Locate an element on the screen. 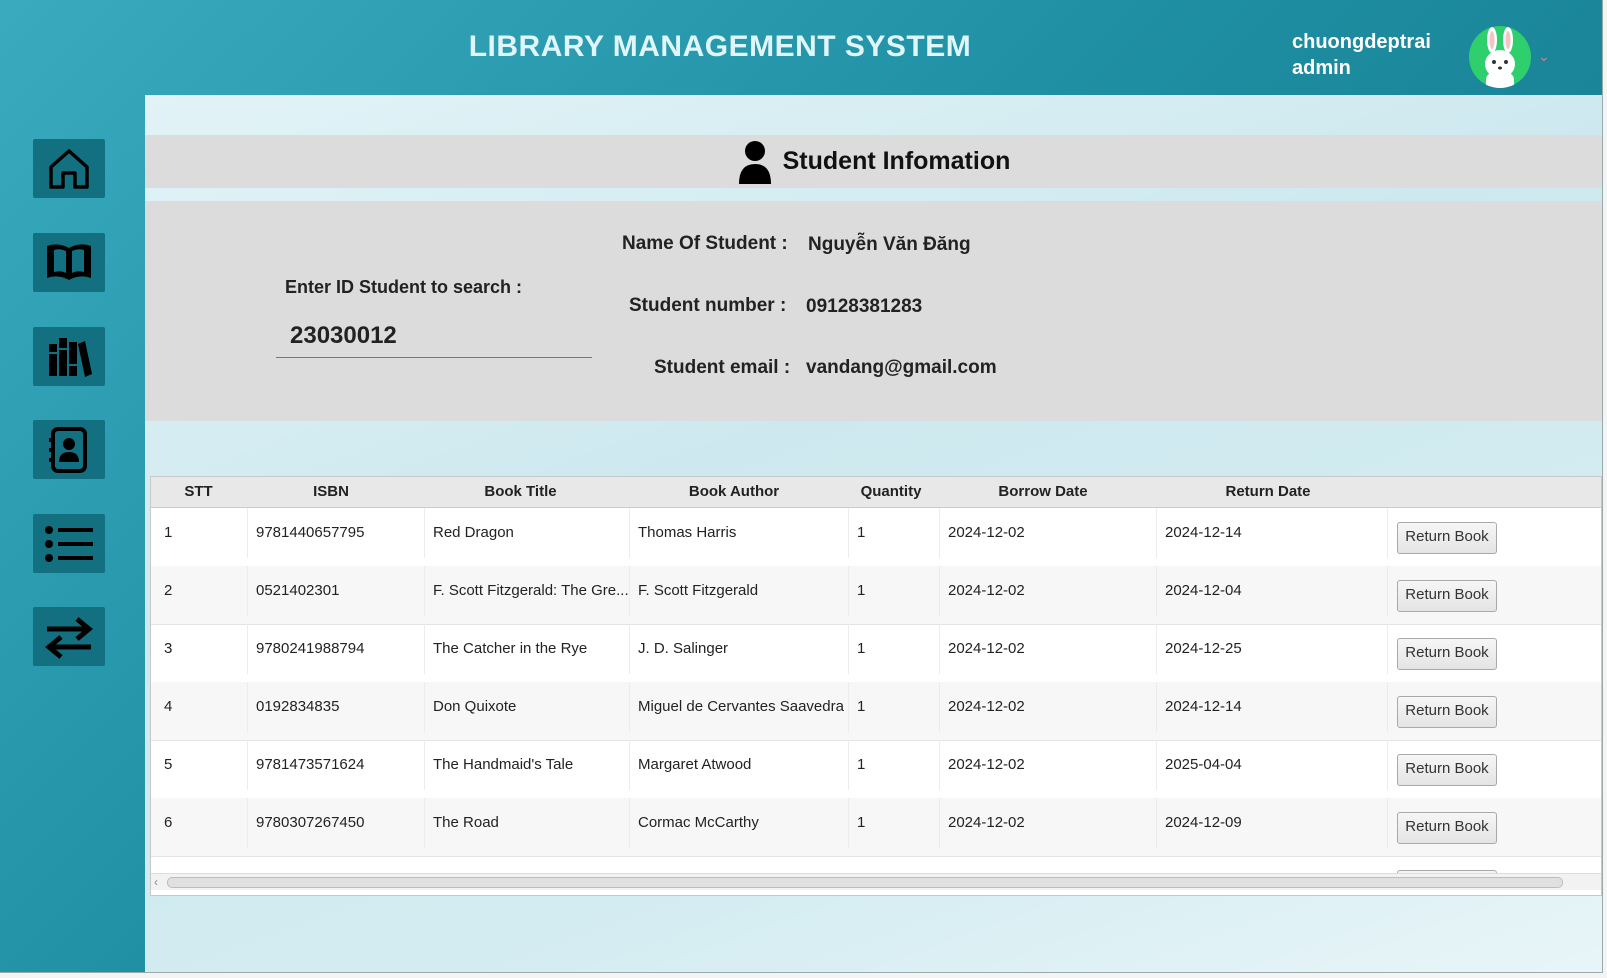 The image size is (1607, 978). cell-title: Red Dragon is located at coordinates (527, 533).